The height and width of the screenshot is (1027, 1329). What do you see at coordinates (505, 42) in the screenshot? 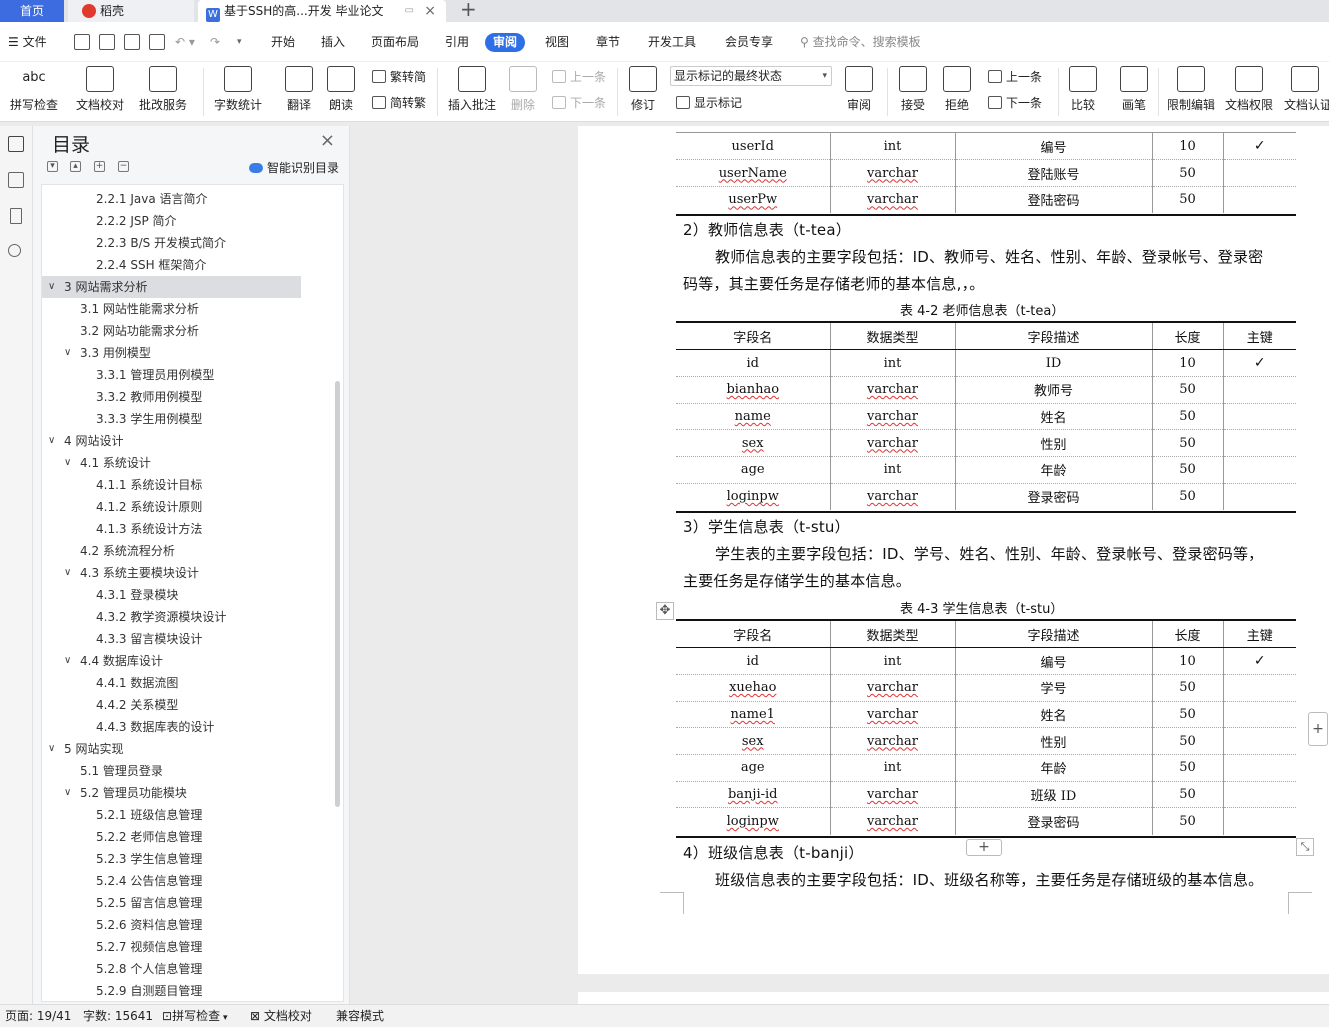
I see `menu-item-review: 审阅` at bounding box center [505, 42].